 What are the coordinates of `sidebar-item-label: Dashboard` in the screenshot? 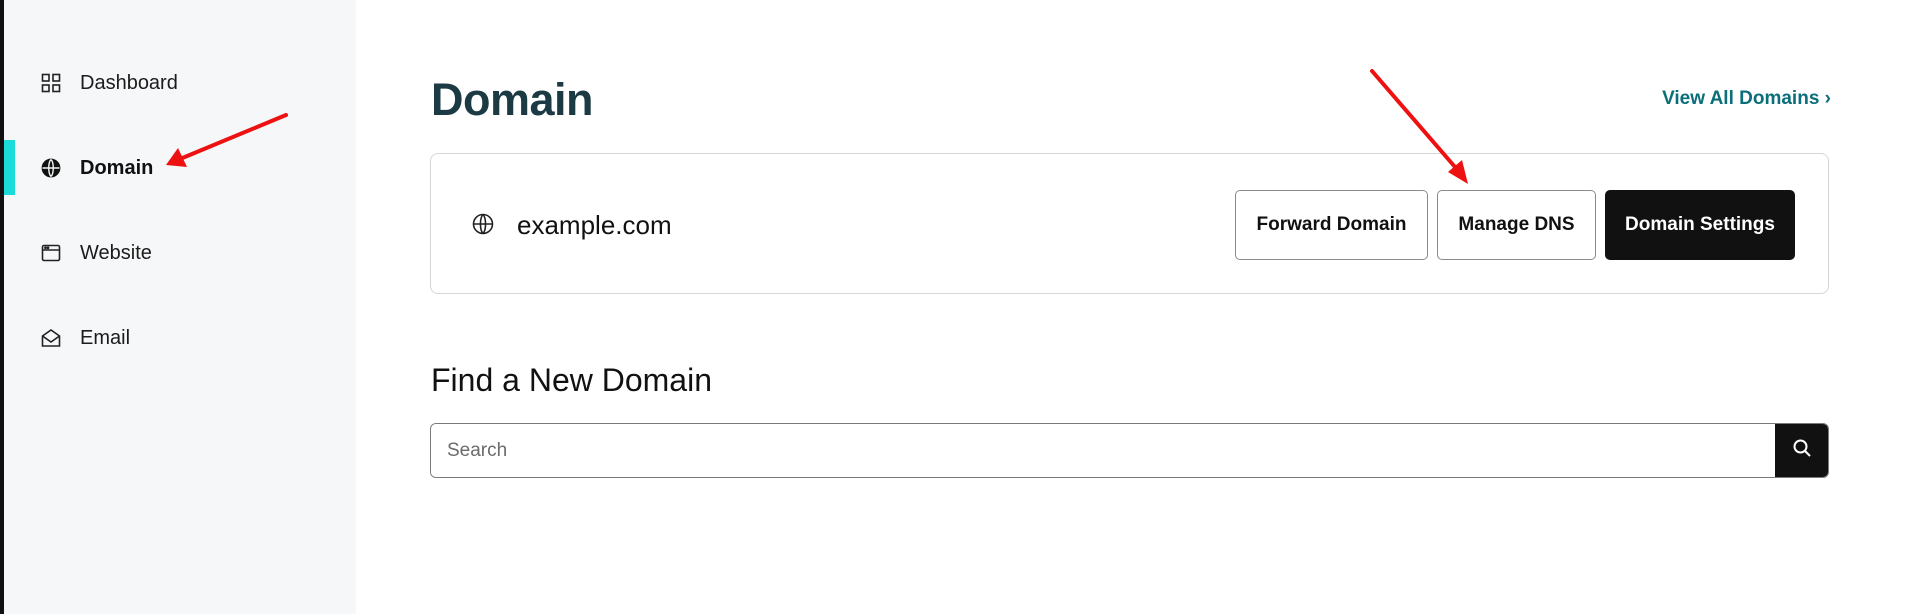 It's located at (129, 82).